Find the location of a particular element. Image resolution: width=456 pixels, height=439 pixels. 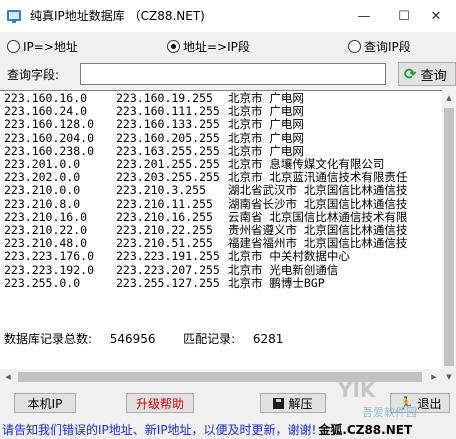

start-ip-cell: 223.210.8.0 is located at coordinates (42, 203).